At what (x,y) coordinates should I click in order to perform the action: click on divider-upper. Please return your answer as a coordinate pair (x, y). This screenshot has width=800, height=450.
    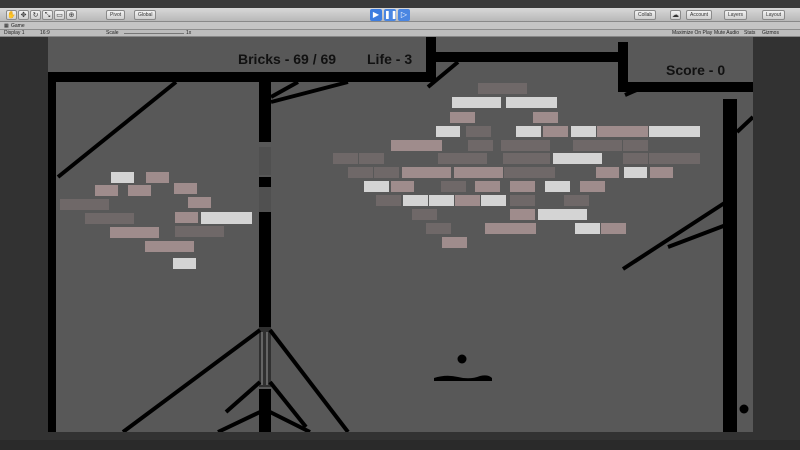
    Looking at the image, I should click on (265, 112).